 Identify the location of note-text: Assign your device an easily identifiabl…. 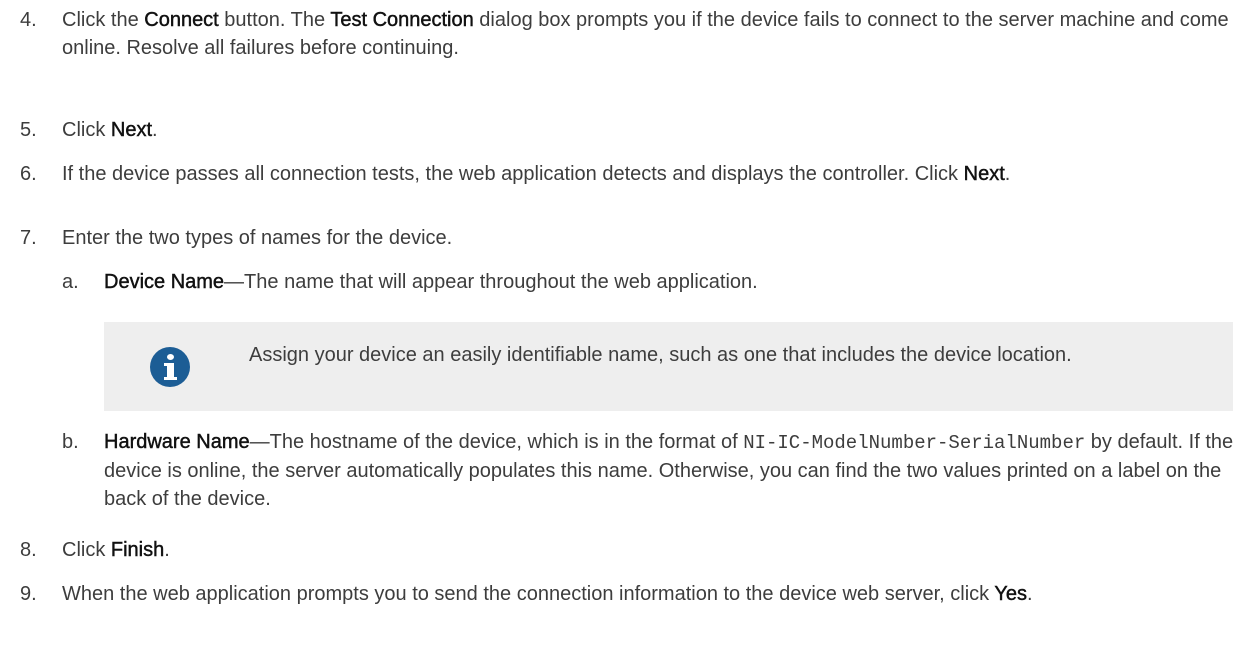
(660, 355).